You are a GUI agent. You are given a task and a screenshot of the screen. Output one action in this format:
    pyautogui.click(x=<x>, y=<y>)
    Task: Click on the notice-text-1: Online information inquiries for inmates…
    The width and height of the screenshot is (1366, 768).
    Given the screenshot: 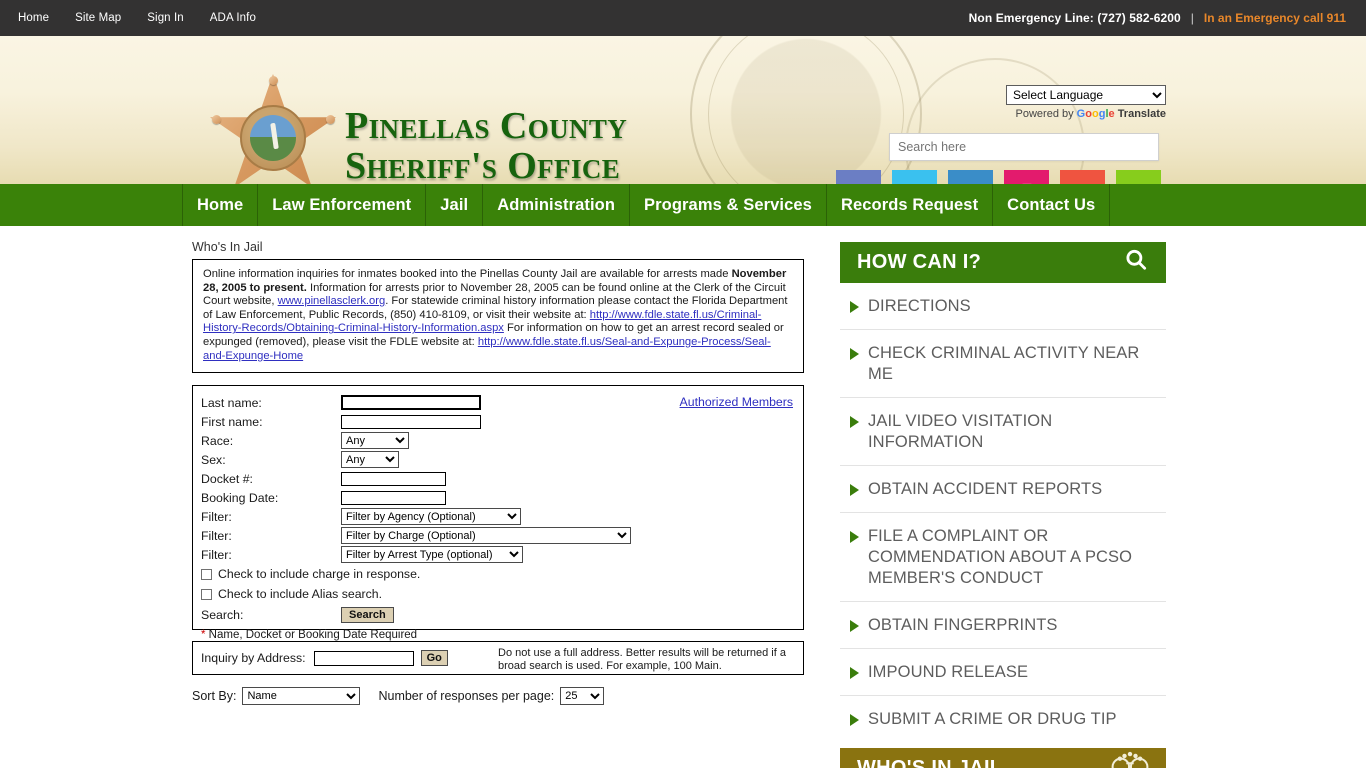 What is the action you would take?
    pyautogui.click(x=467, y=274)
    